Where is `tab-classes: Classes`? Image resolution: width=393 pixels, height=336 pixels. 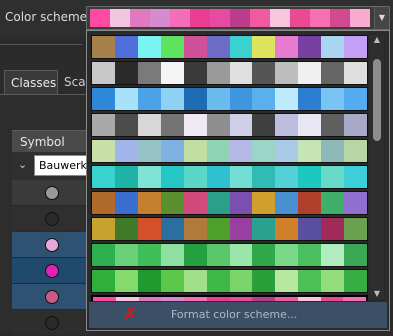
tab-classes: Classes is located at coordinates (31, 82).